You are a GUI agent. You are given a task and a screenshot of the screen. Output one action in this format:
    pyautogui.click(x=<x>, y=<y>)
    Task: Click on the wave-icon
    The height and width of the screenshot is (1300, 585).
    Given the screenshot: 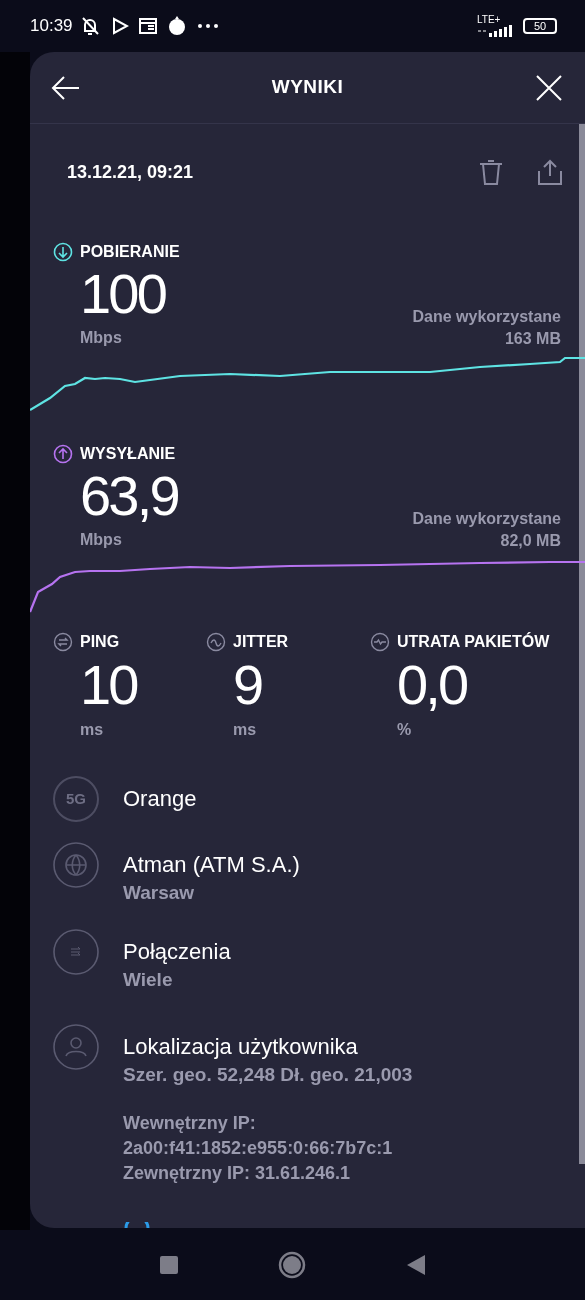 What is the action you would take?
    pyautogui.click(x=216, y=642)
    